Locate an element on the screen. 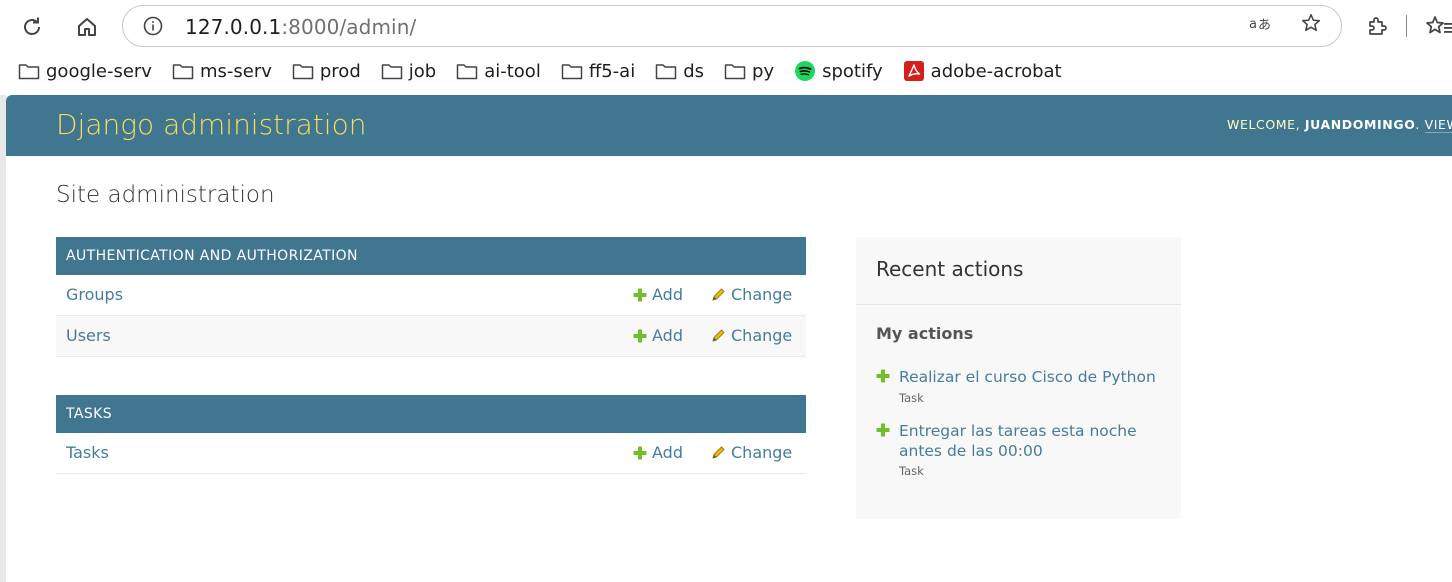 The width and height of the screenshot is (1452, 582). user-tools: WELCOME, JUANDOMINGO. VIEW is located at coordinates (1339, 125).